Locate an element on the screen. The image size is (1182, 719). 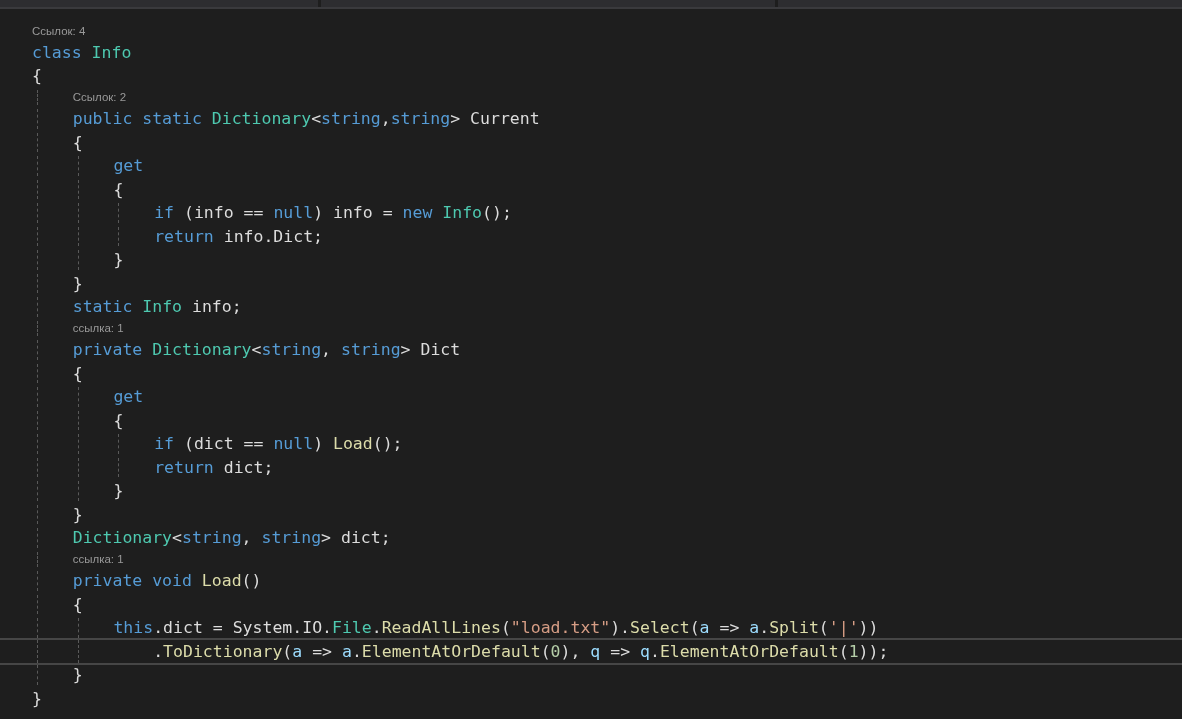
code-line: if (dict == null) Load(); is located at coordinates (278, 444).